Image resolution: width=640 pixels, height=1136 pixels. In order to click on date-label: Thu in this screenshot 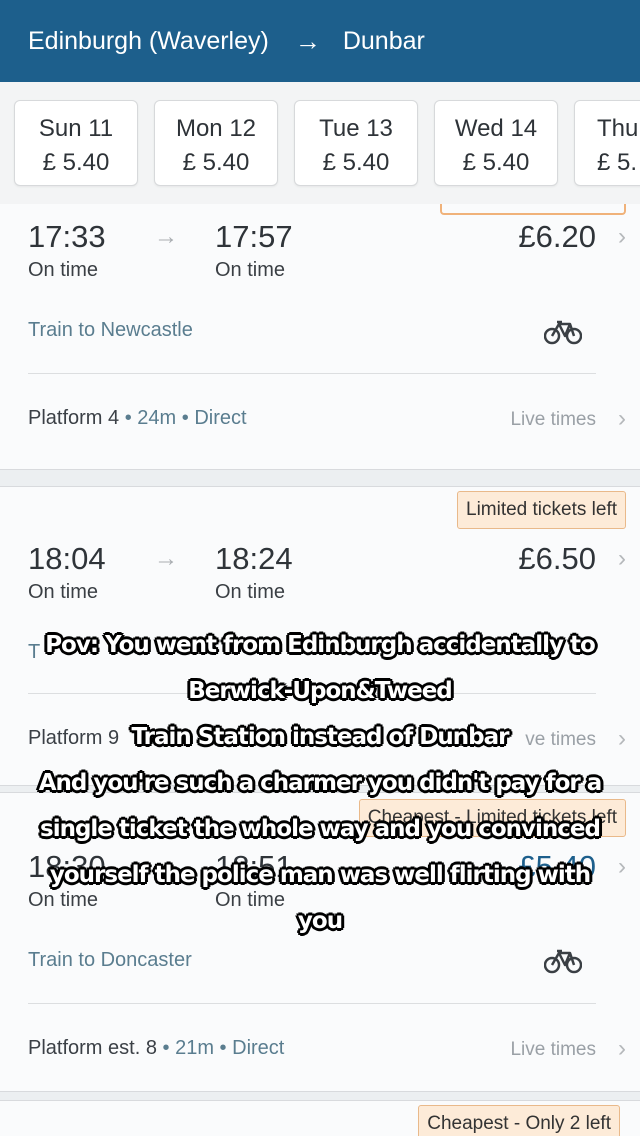, I will do `click(618, 128)`.